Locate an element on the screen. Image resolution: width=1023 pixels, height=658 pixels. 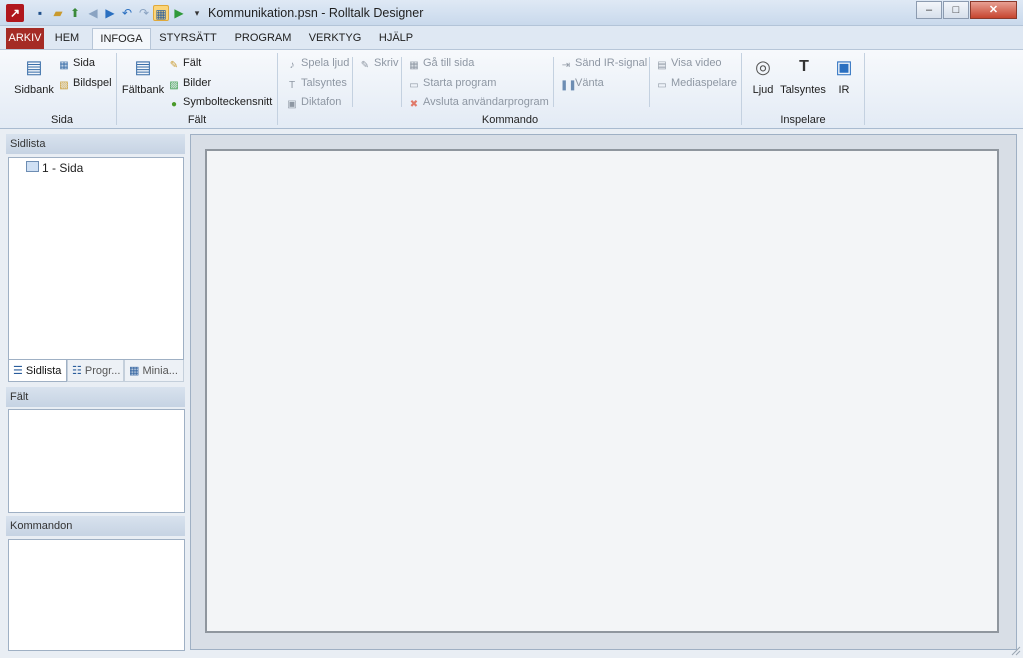
faltbank-button: Fältbank is located at coordinates (143, 90).